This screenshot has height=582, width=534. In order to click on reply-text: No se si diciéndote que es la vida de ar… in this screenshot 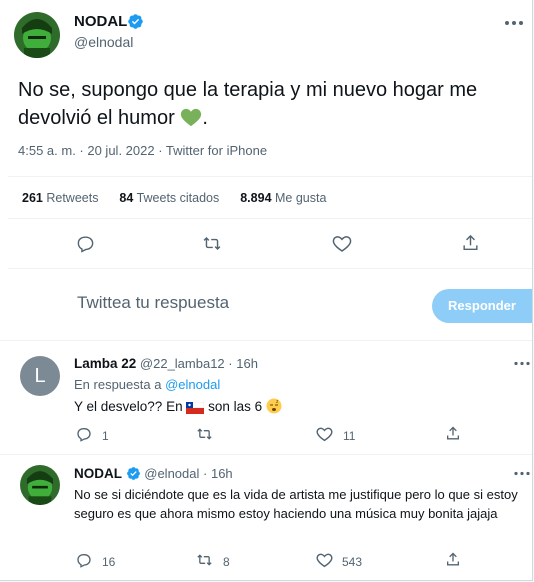, I will do `click(296, 504)`.